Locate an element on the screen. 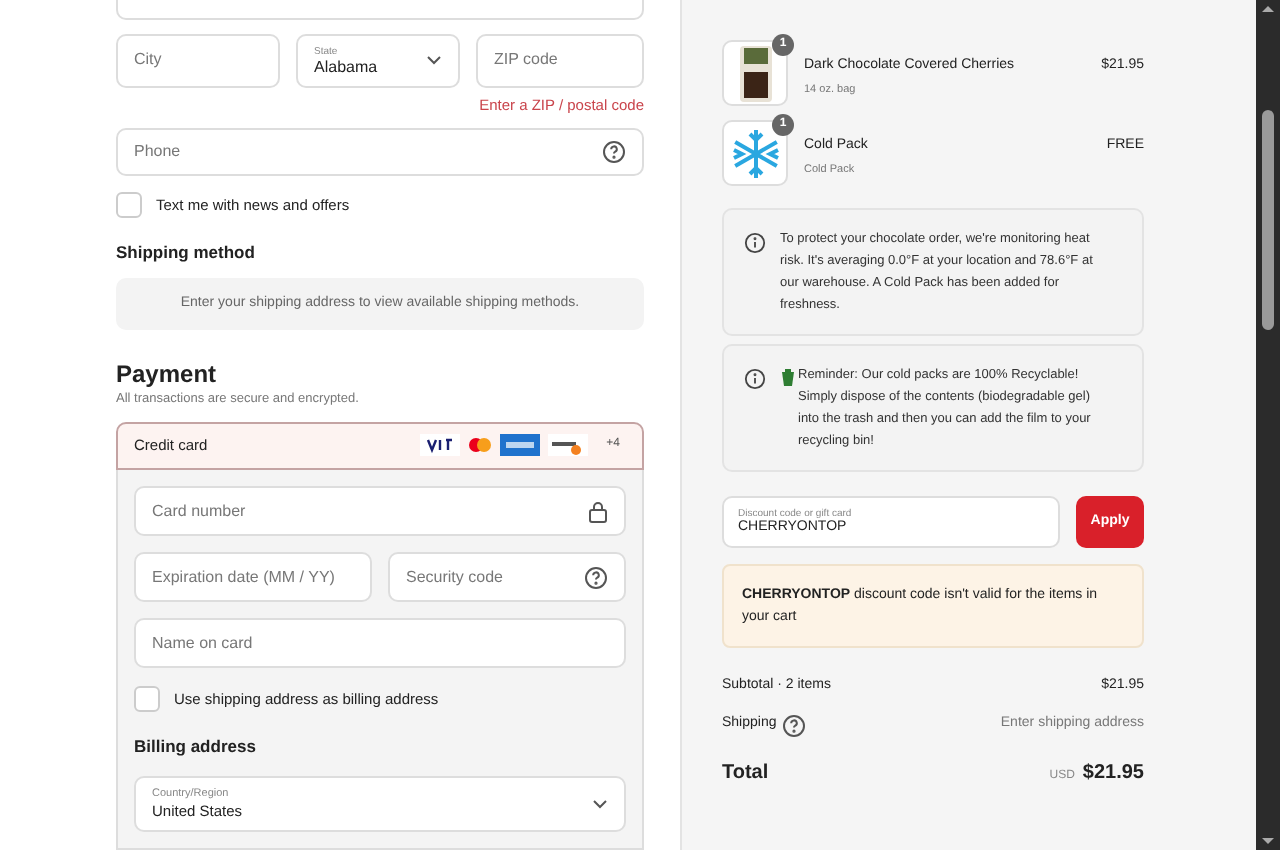  expiration-date-field: Expiration date (MM / YY) is located at coordinates (253, 577).